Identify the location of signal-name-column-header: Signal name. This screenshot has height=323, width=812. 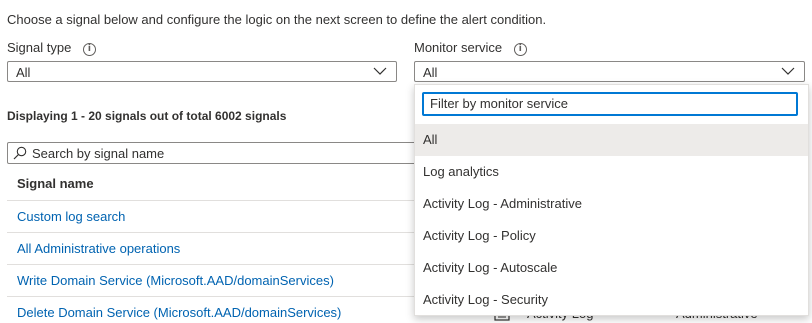
(55, 183).